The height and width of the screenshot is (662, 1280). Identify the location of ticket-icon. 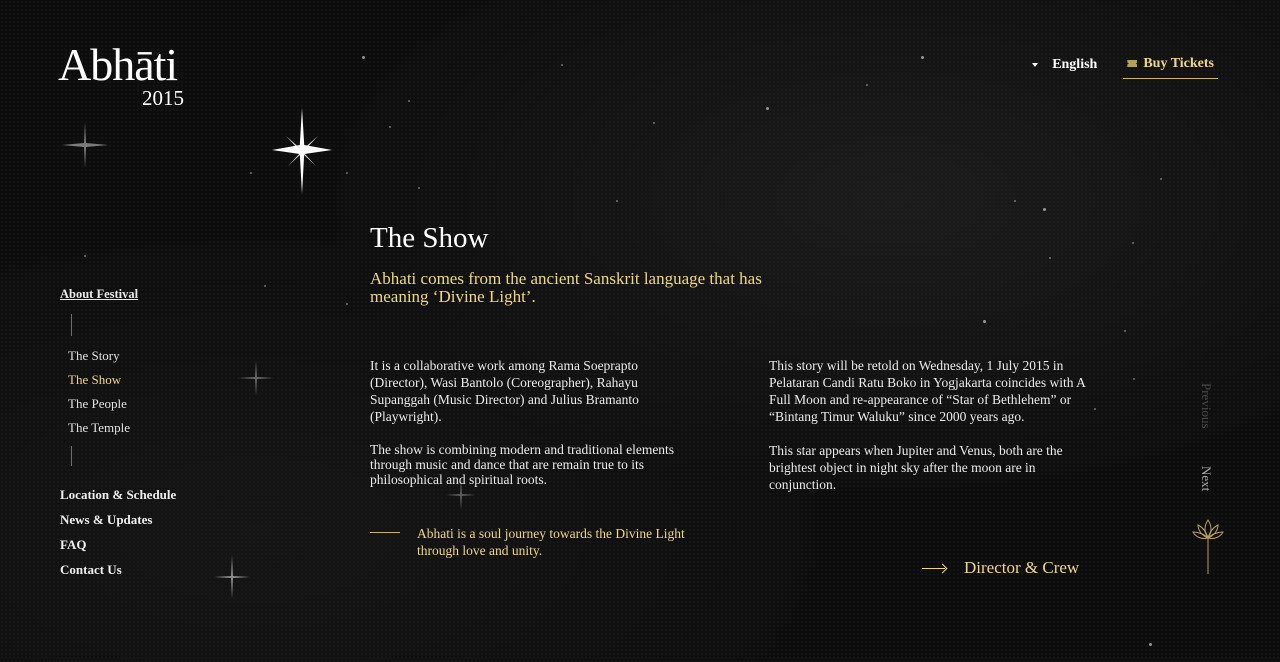
(1132, 63).